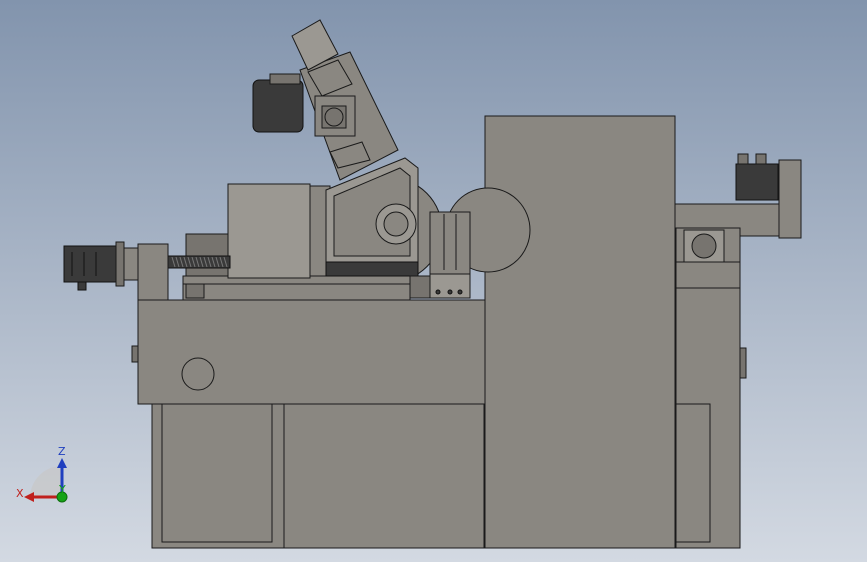 The height and width of the screenshot is (562, 867). Describe the element at coordinates (62, 489) in the screenshot. I see `axis-label-y: Y` at that location.